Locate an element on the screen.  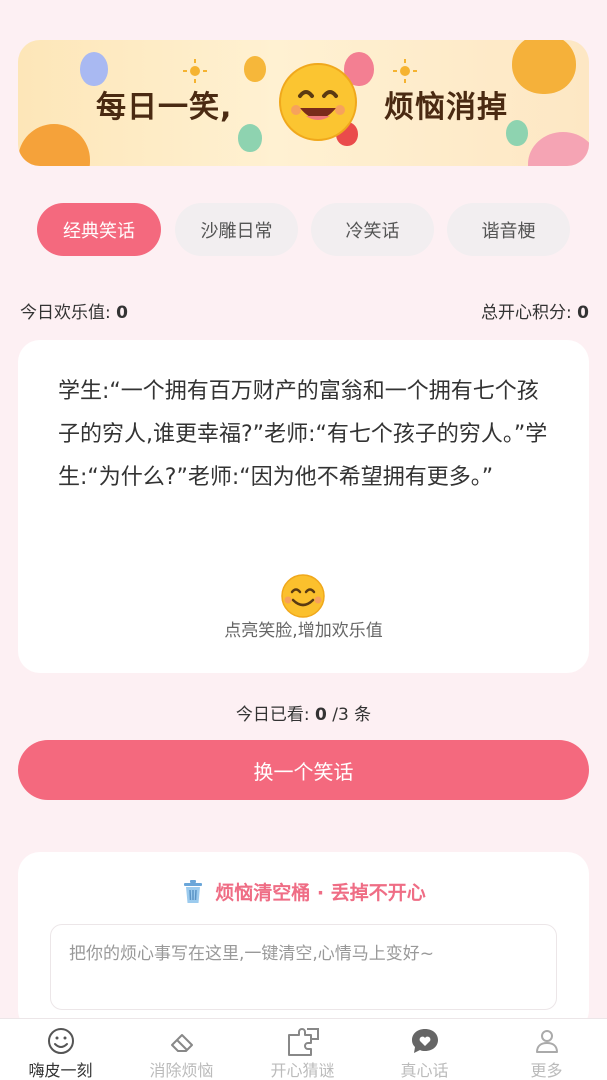
smile-hint: 点亮笑脸,增加欢乐值 is located at coordinates (303, 631).